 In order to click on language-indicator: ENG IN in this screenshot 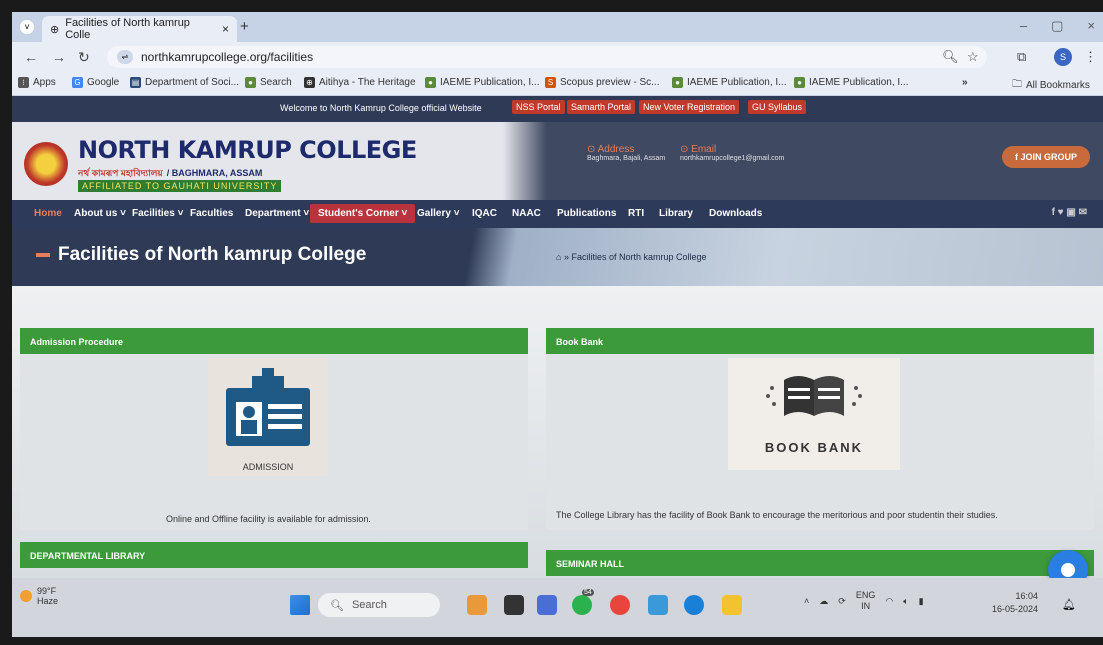, I will do `click(866, 601)`.